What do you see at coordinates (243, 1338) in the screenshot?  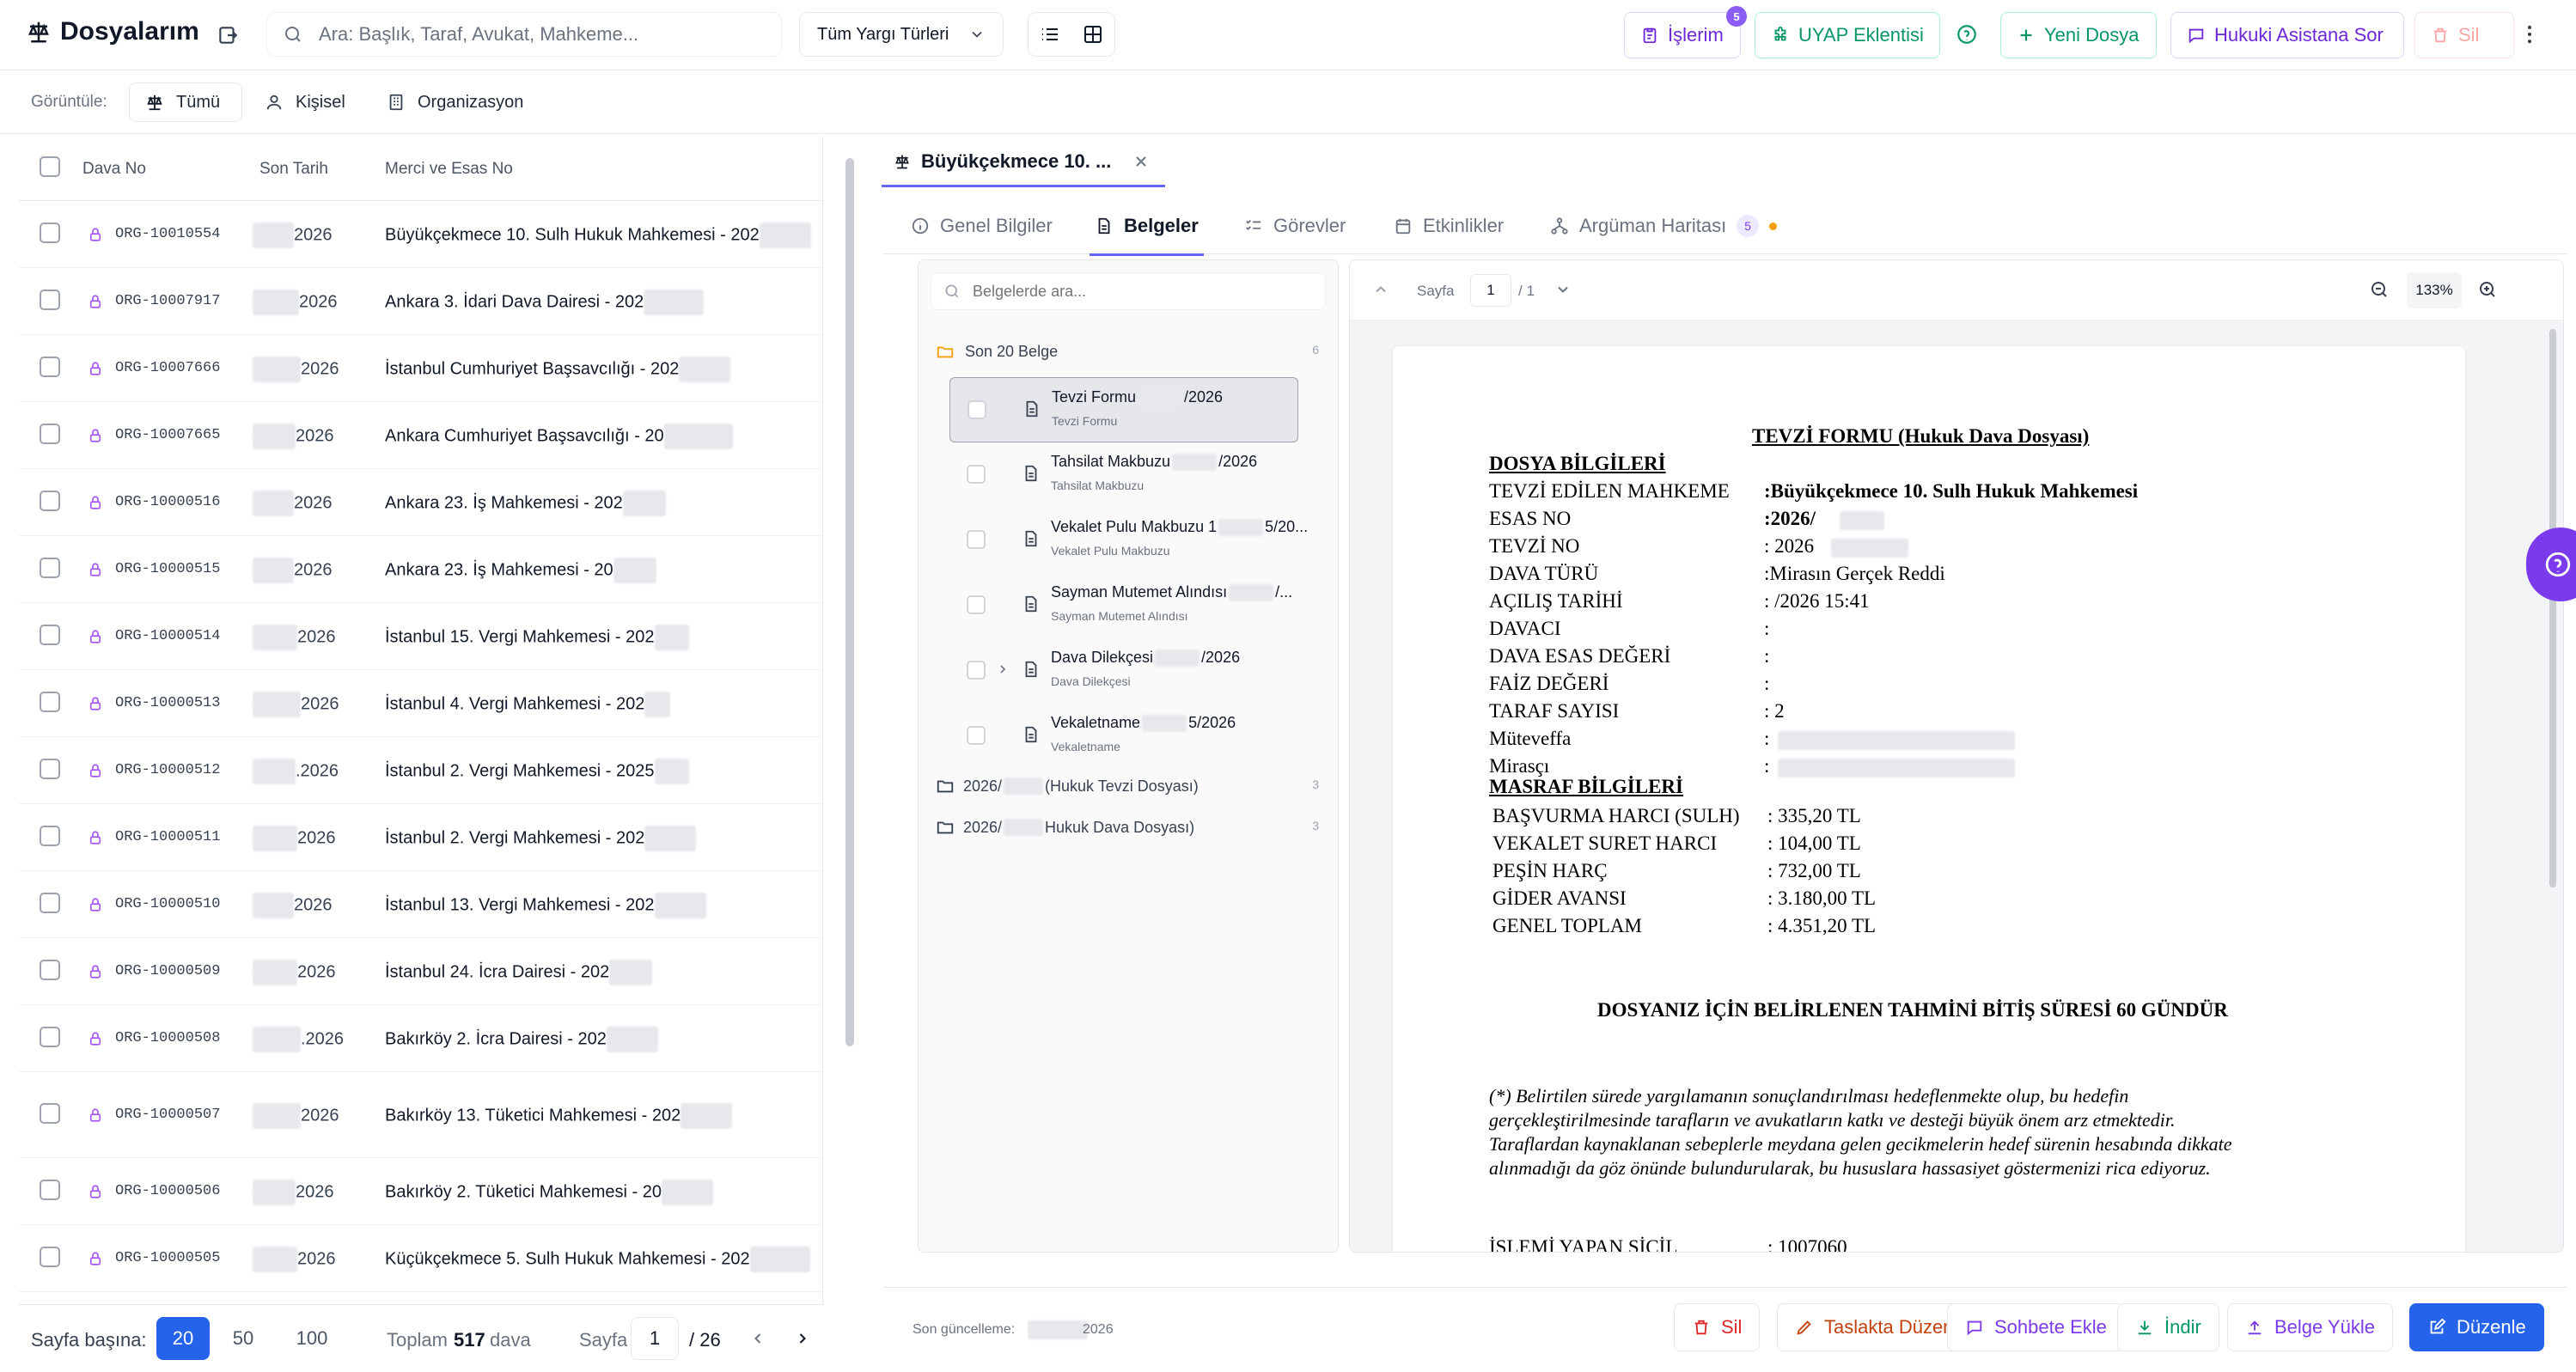 I see `per-page-50: 50` at bounding box center [243, 1338].